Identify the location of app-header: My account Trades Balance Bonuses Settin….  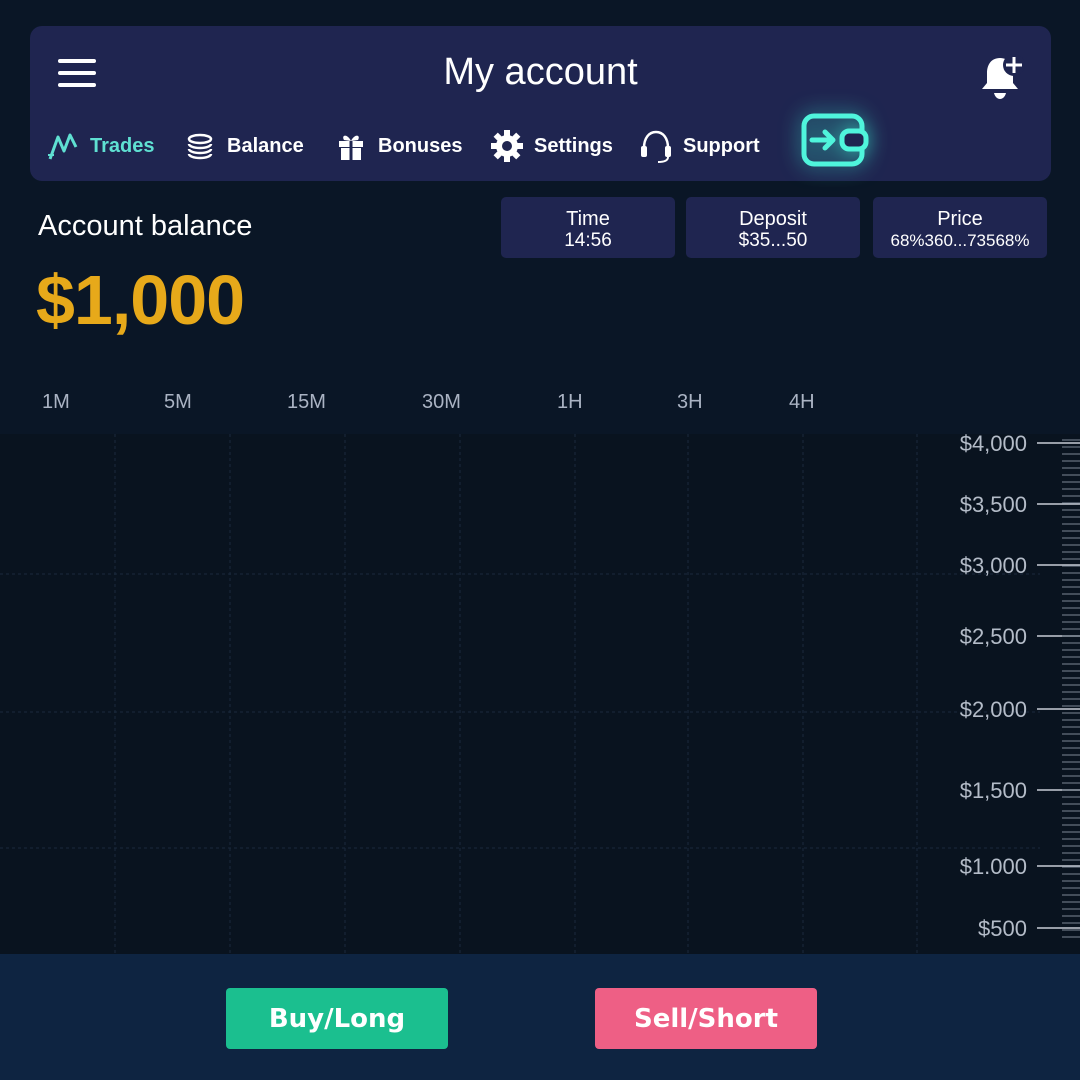
(540, 103).